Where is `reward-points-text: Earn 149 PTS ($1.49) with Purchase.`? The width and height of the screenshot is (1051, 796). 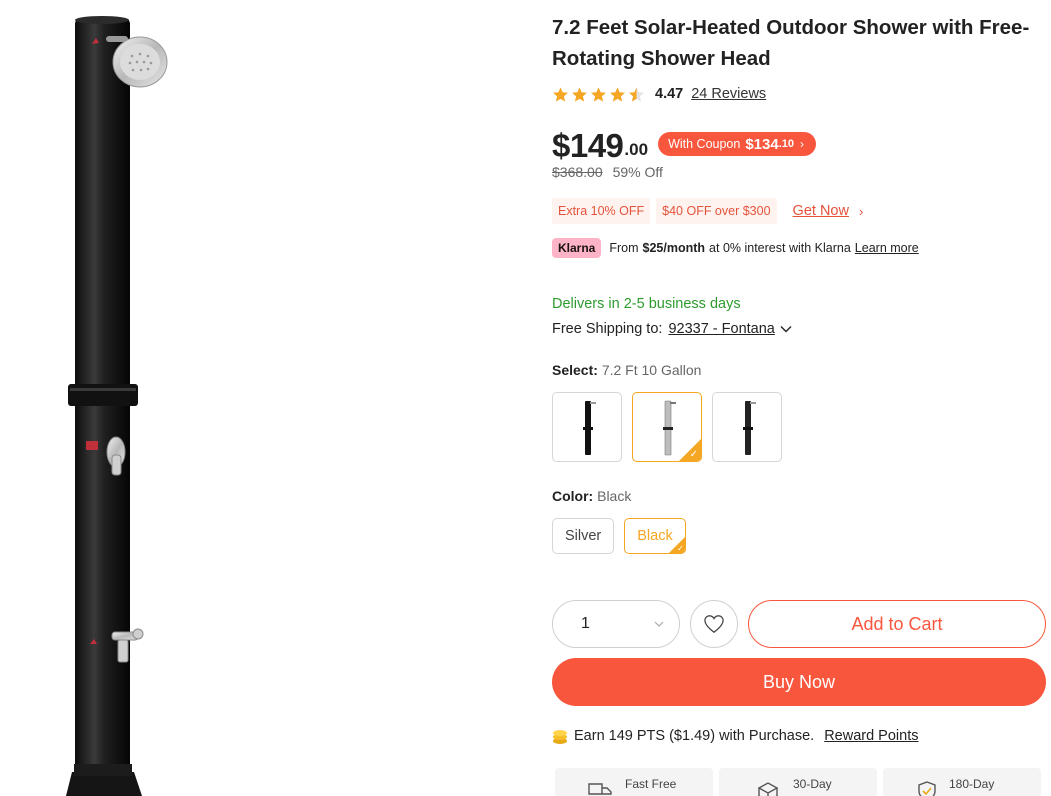 reward-points-text: Earn 149 PTS ($1.49) with Purchase. is located at coordinates (694, 736).